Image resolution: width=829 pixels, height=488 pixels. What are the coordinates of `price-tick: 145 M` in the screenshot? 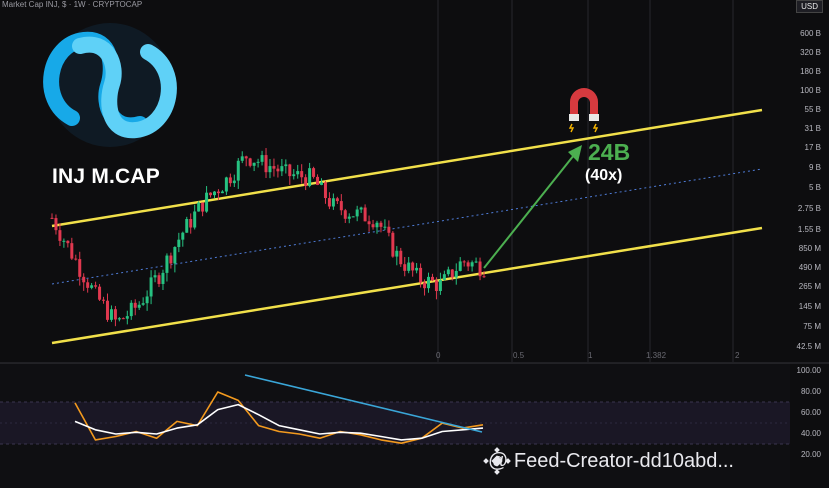 It's located at (809, 306).